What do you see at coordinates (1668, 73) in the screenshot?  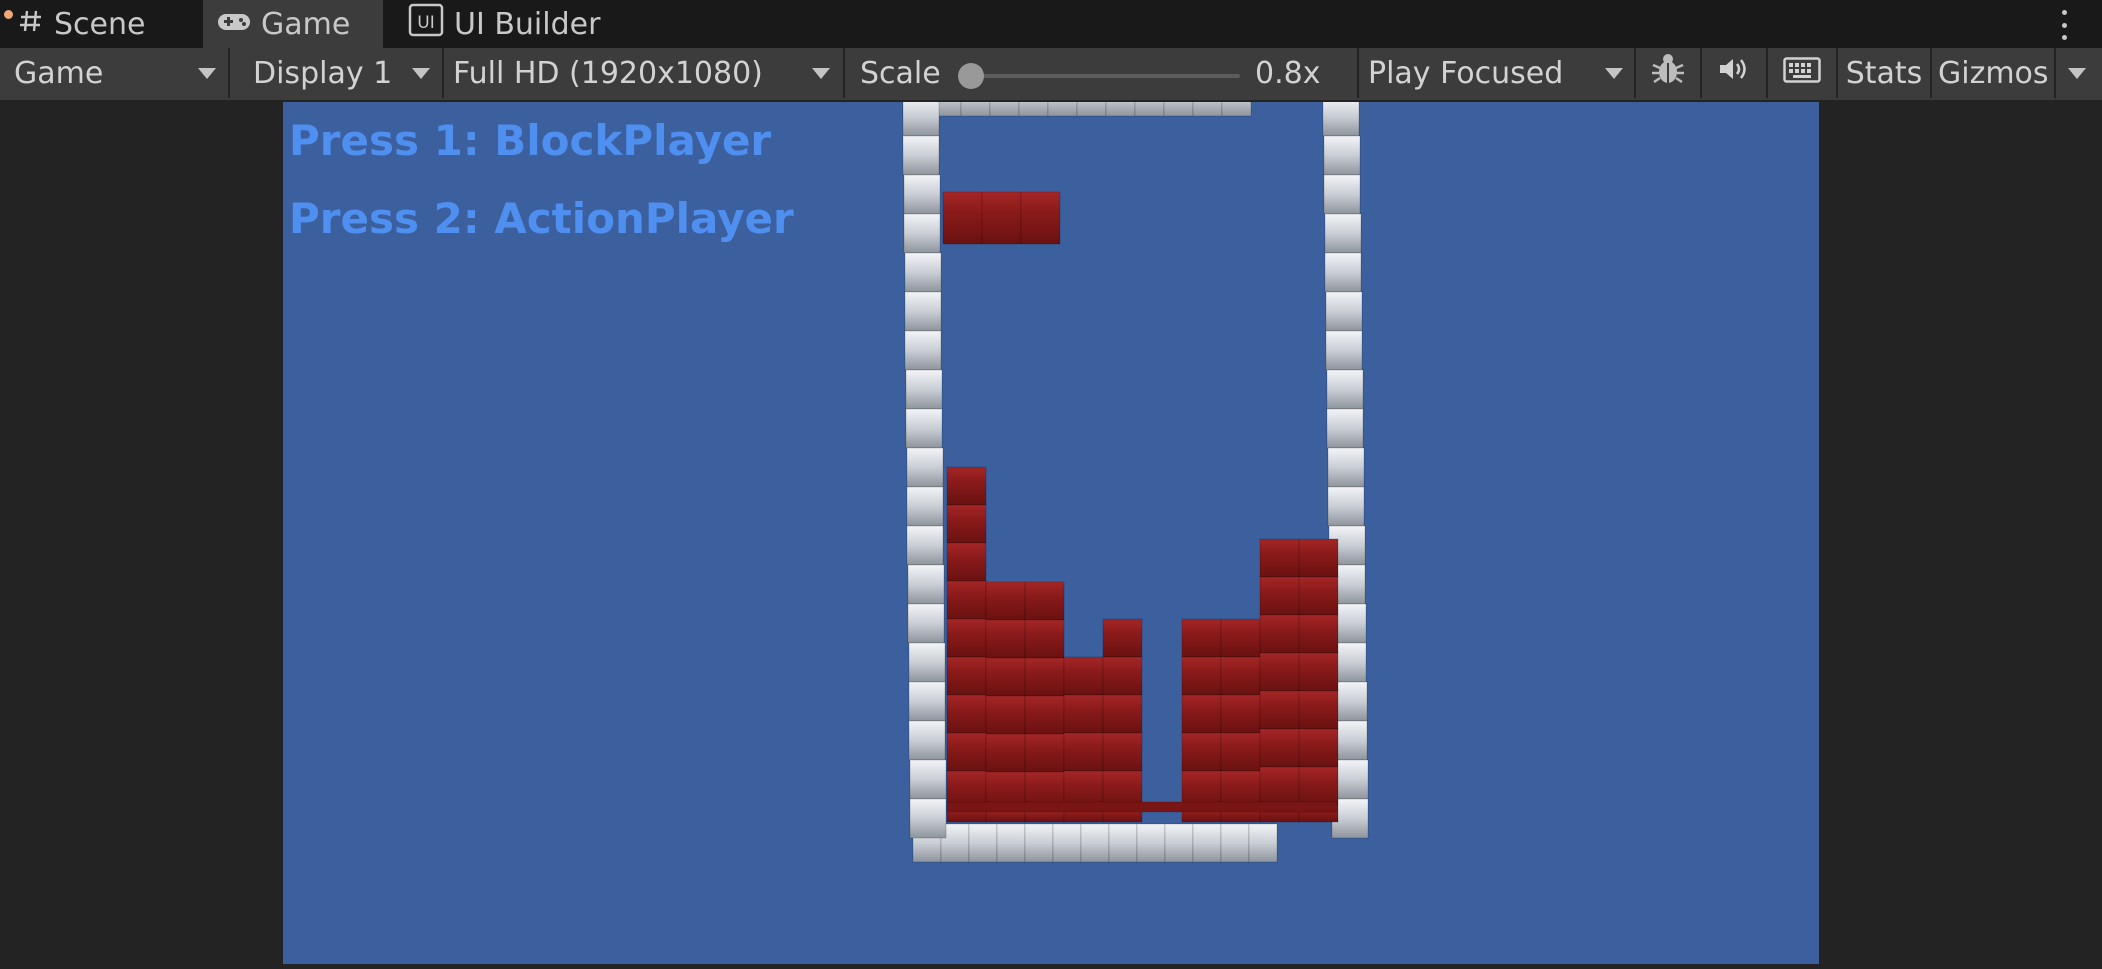 I see `debug-button` at bounding box center [1668, 73].